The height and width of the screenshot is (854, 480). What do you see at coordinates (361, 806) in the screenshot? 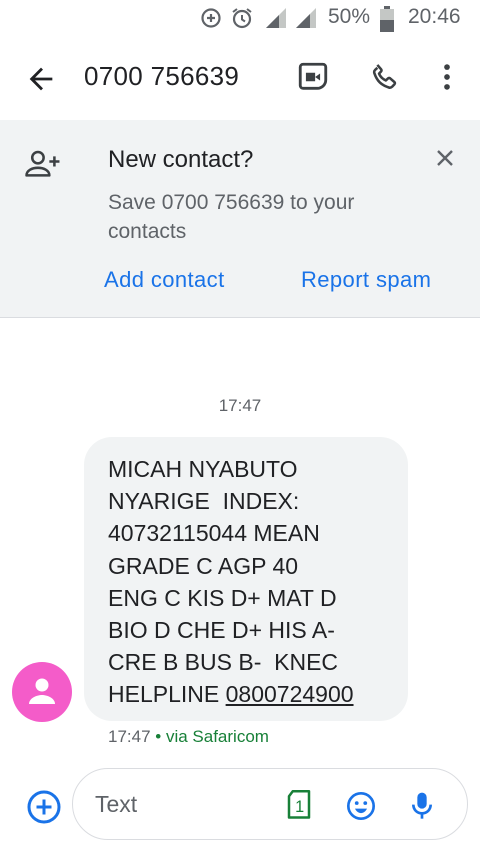
I see `emoji-icon` at bounding box center [361, 806].